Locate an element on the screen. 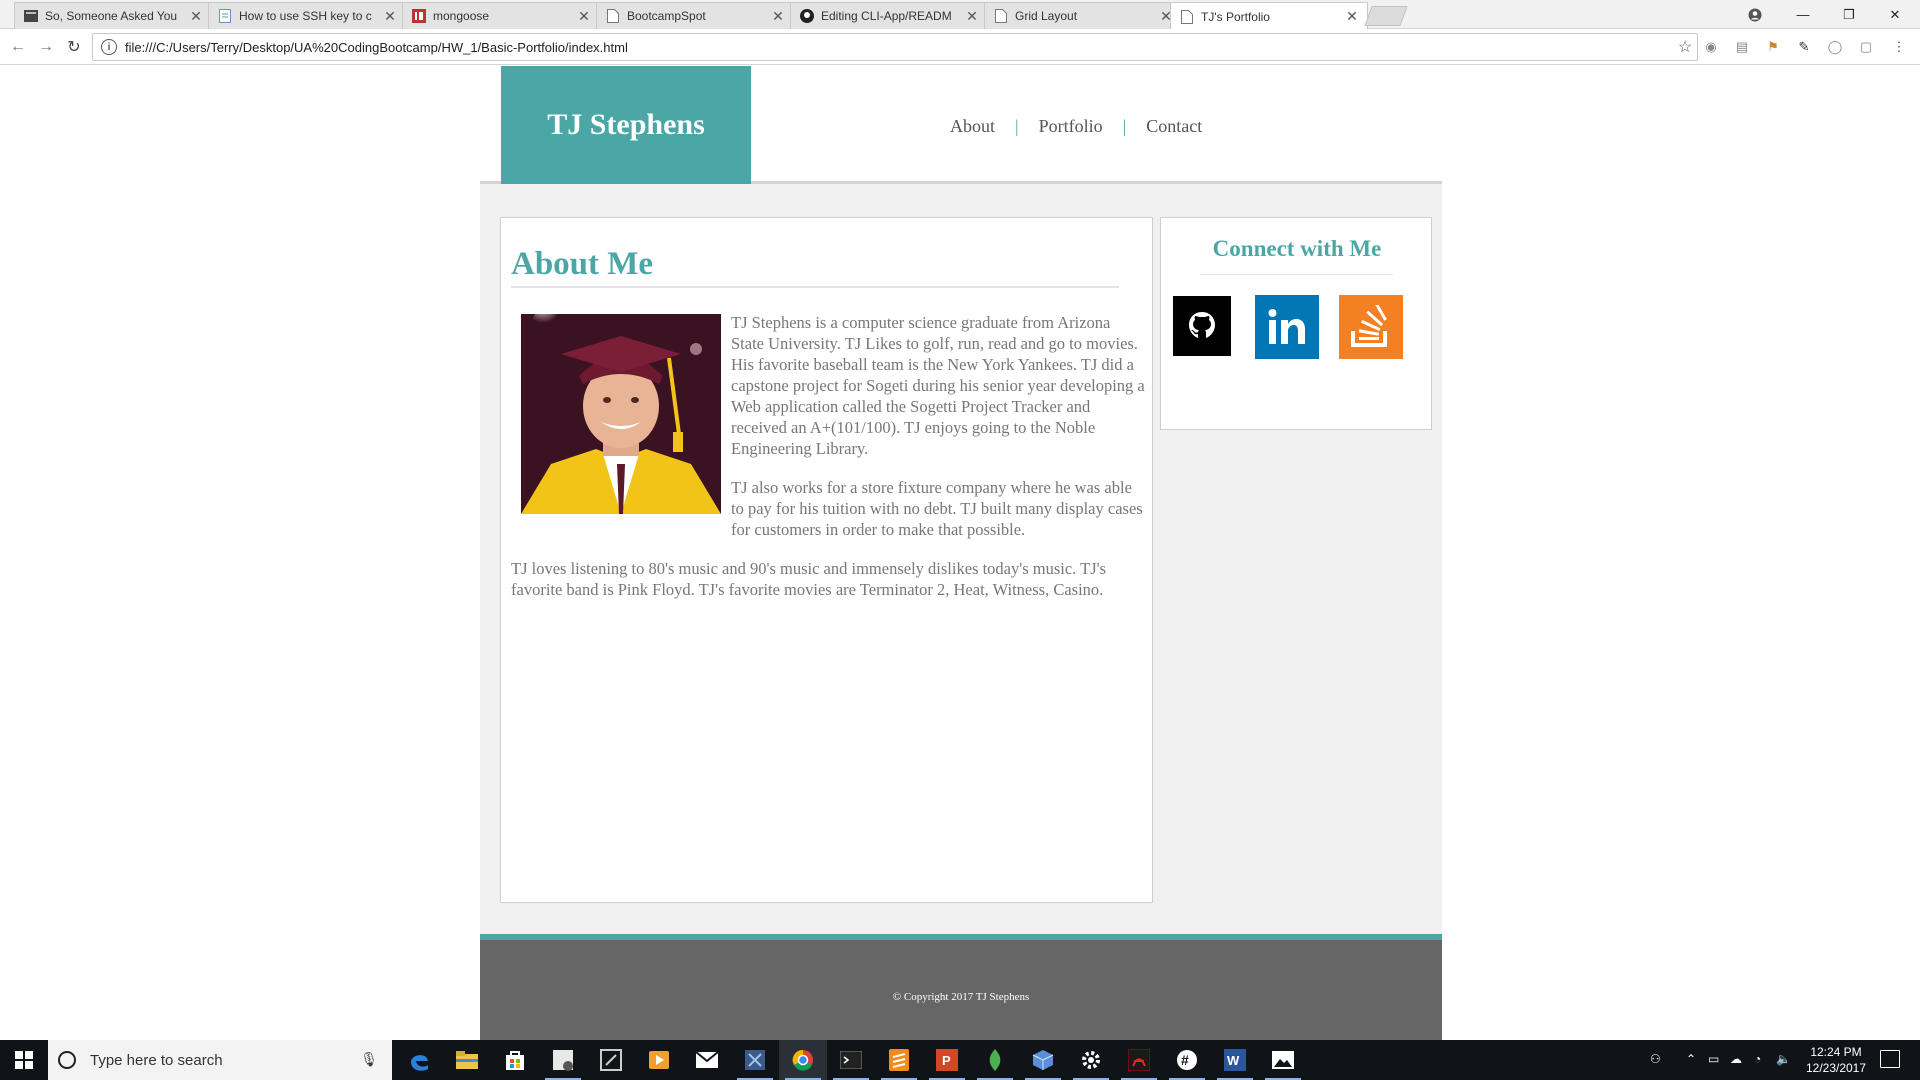 The image size is (1920, 1080). tab-title: Editing CLI-App/READM is located at coordinates (886, 16).